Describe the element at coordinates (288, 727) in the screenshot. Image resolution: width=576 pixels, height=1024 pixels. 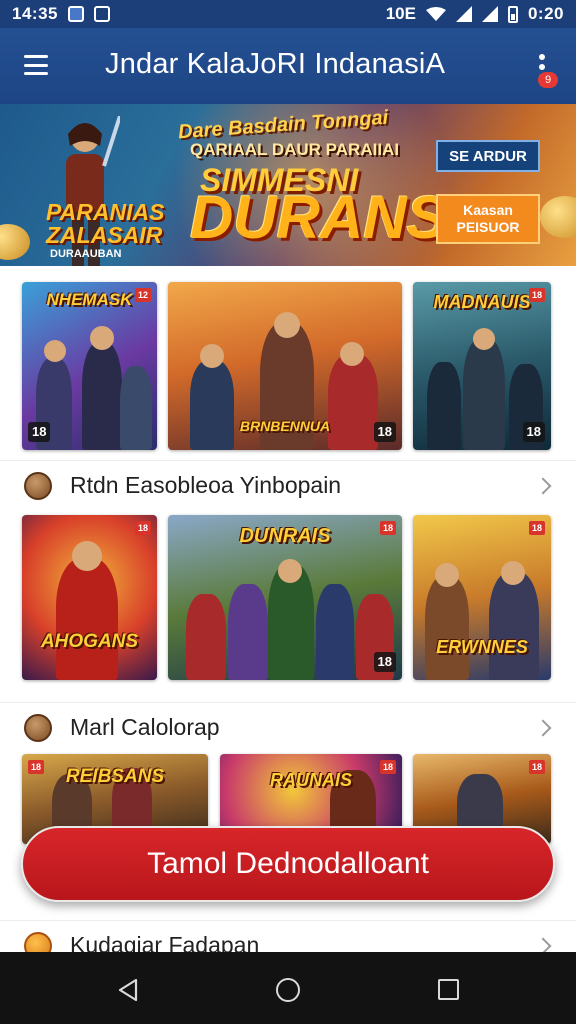
I see `section-header: Marl Calolorap` at that location.